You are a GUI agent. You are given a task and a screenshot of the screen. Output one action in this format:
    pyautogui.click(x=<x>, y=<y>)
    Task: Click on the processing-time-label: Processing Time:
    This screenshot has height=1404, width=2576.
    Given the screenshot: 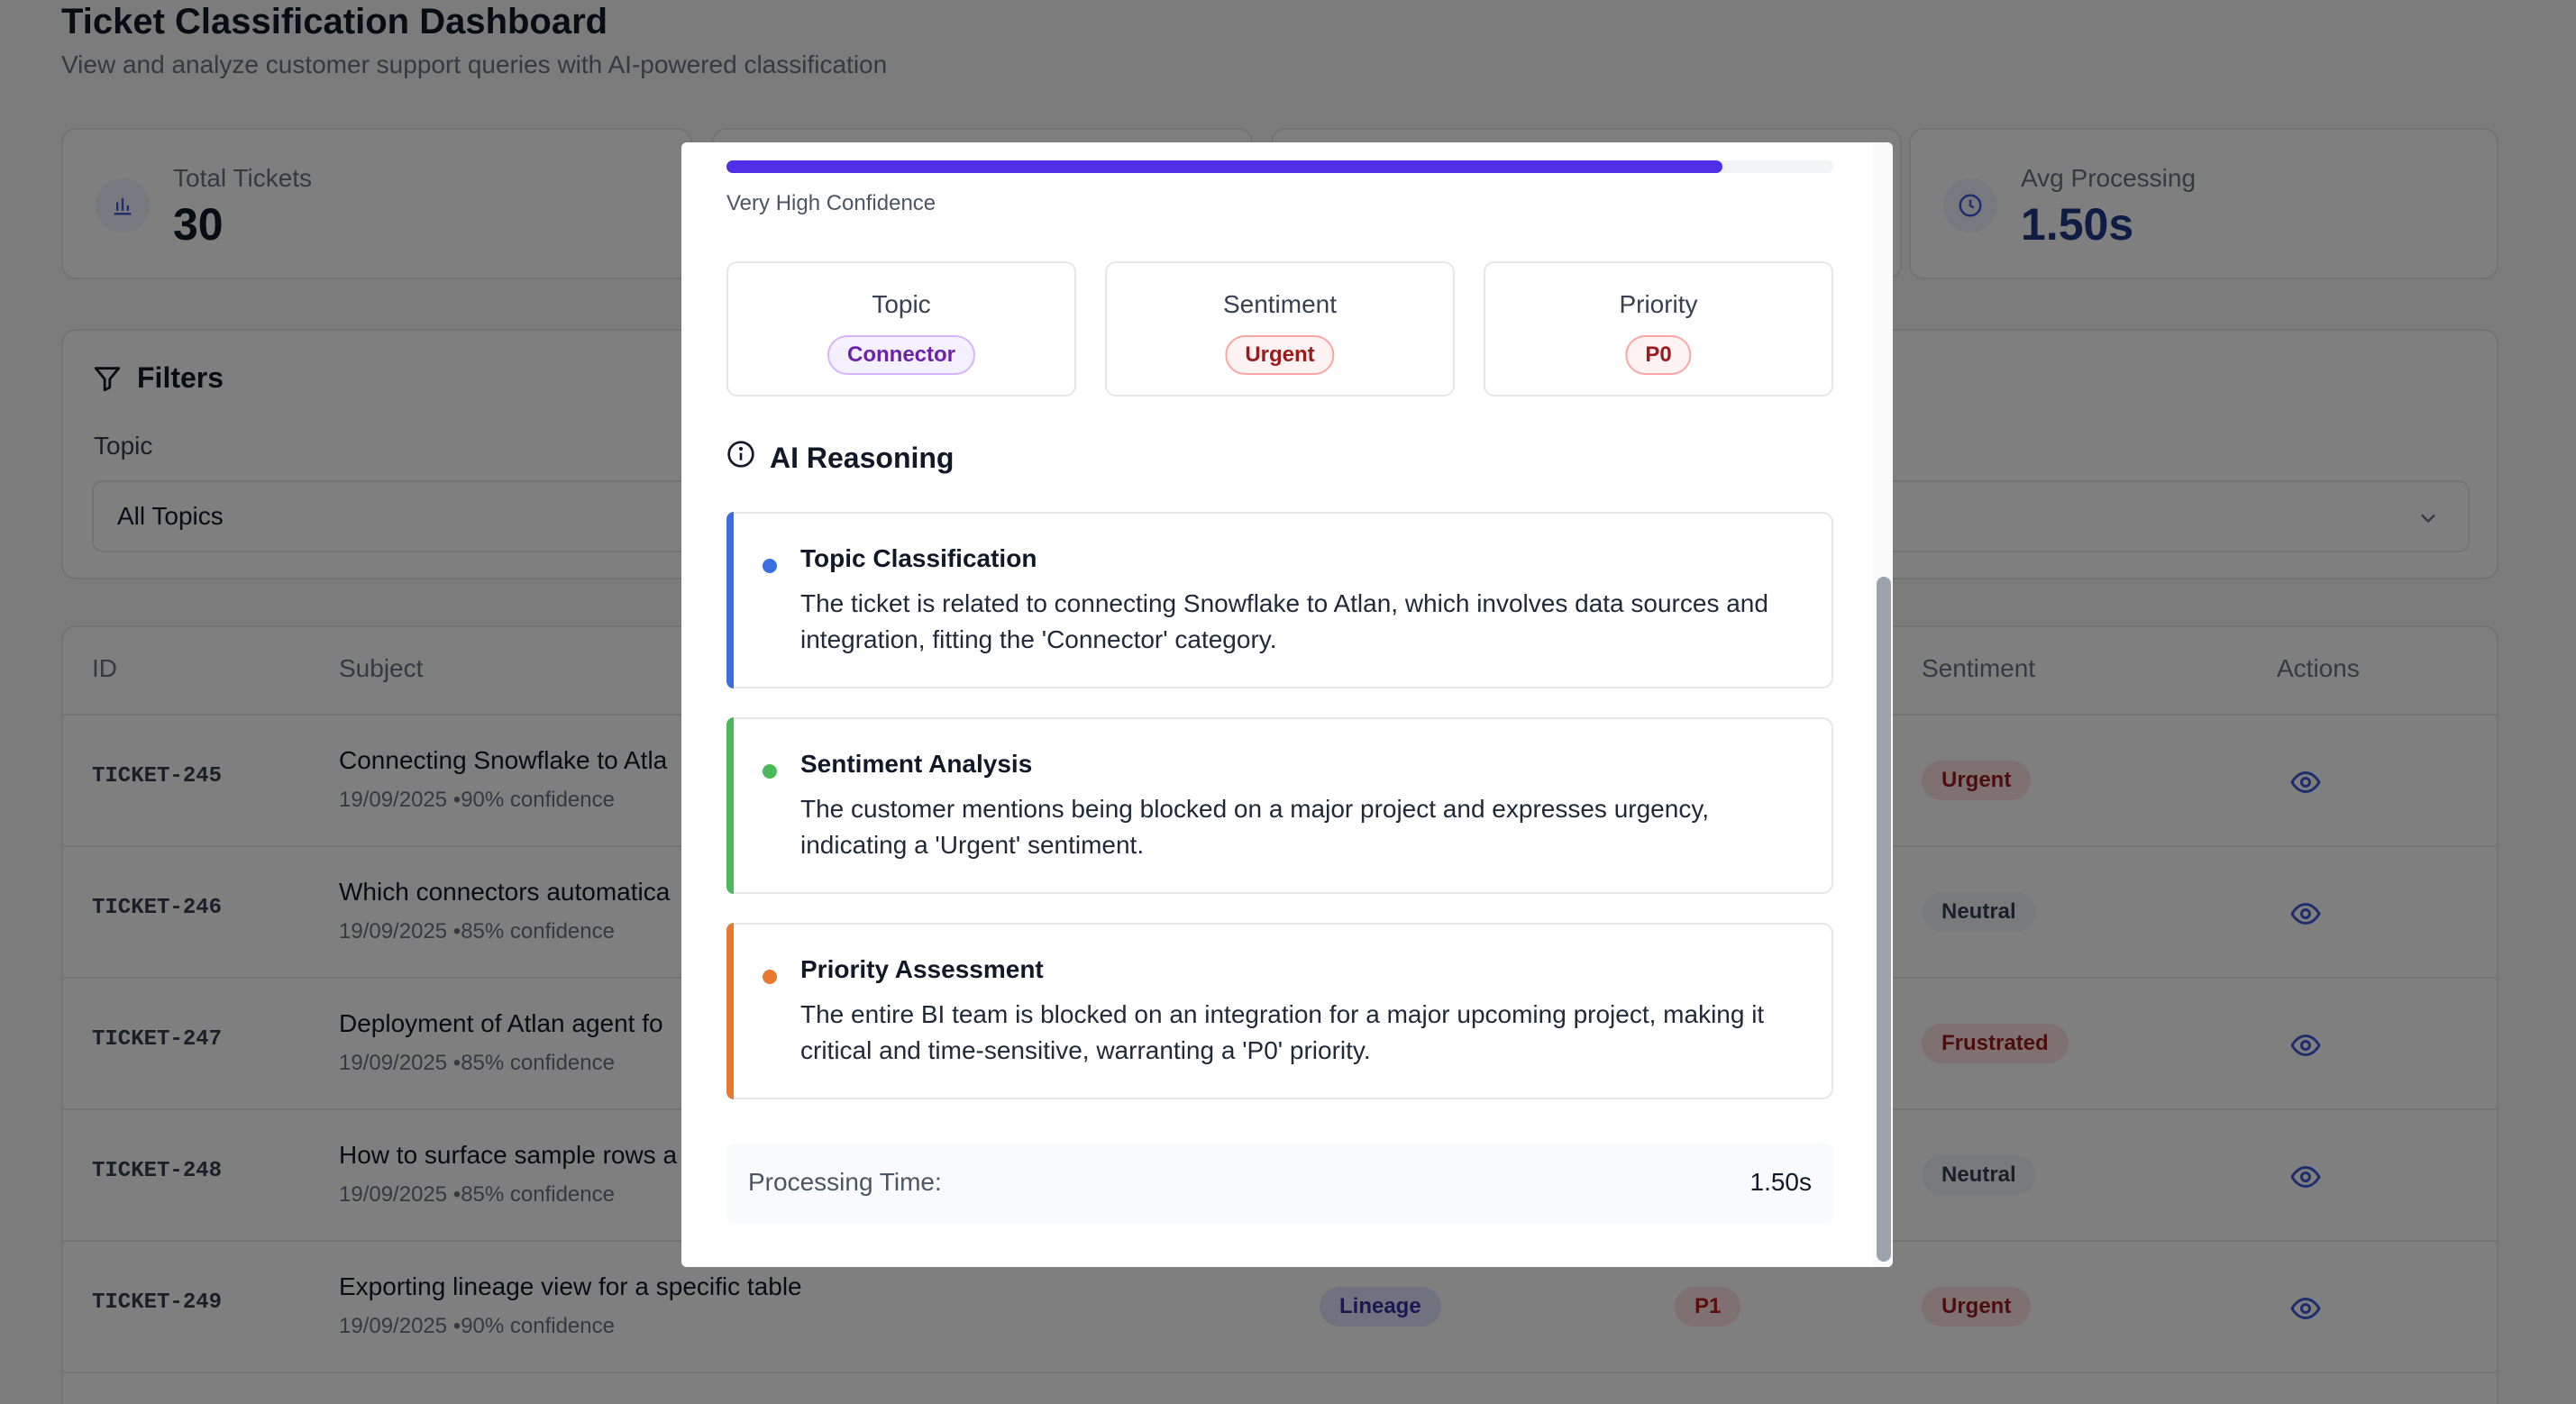 What is the action you would take?
    pyautogui.click(x=845, y=1182)
    